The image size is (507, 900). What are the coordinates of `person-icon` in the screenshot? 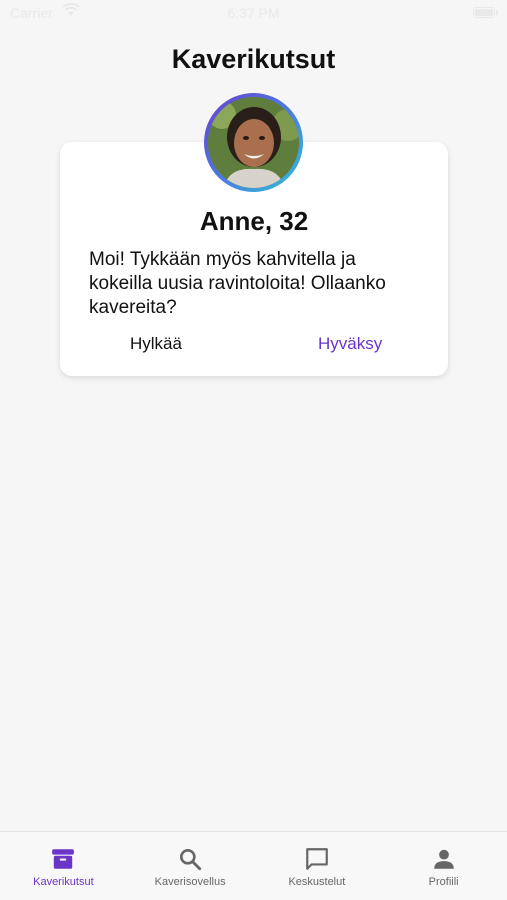 It's located at (443, 859).